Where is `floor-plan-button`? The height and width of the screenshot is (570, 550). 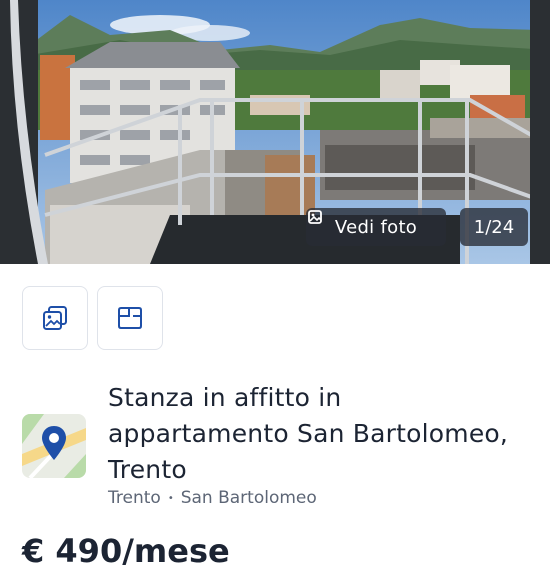 floor-plan-button is located at coordinates (130, 318).